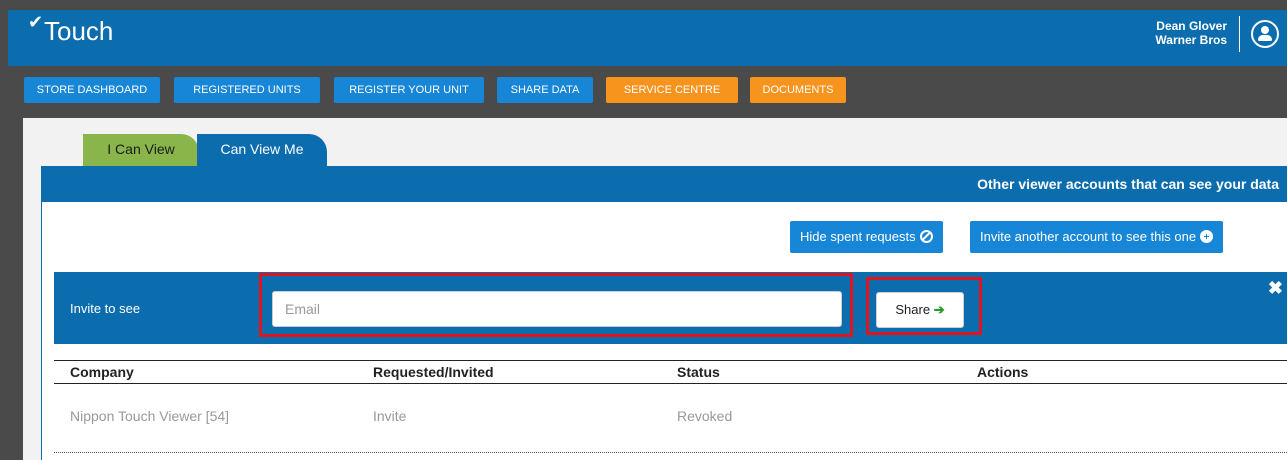 The image size is (1287, 460). Describe the element at coordinates (1088, 236) in the screenshot. I see `invite-another-label: Invite another account to see this one` at that location.